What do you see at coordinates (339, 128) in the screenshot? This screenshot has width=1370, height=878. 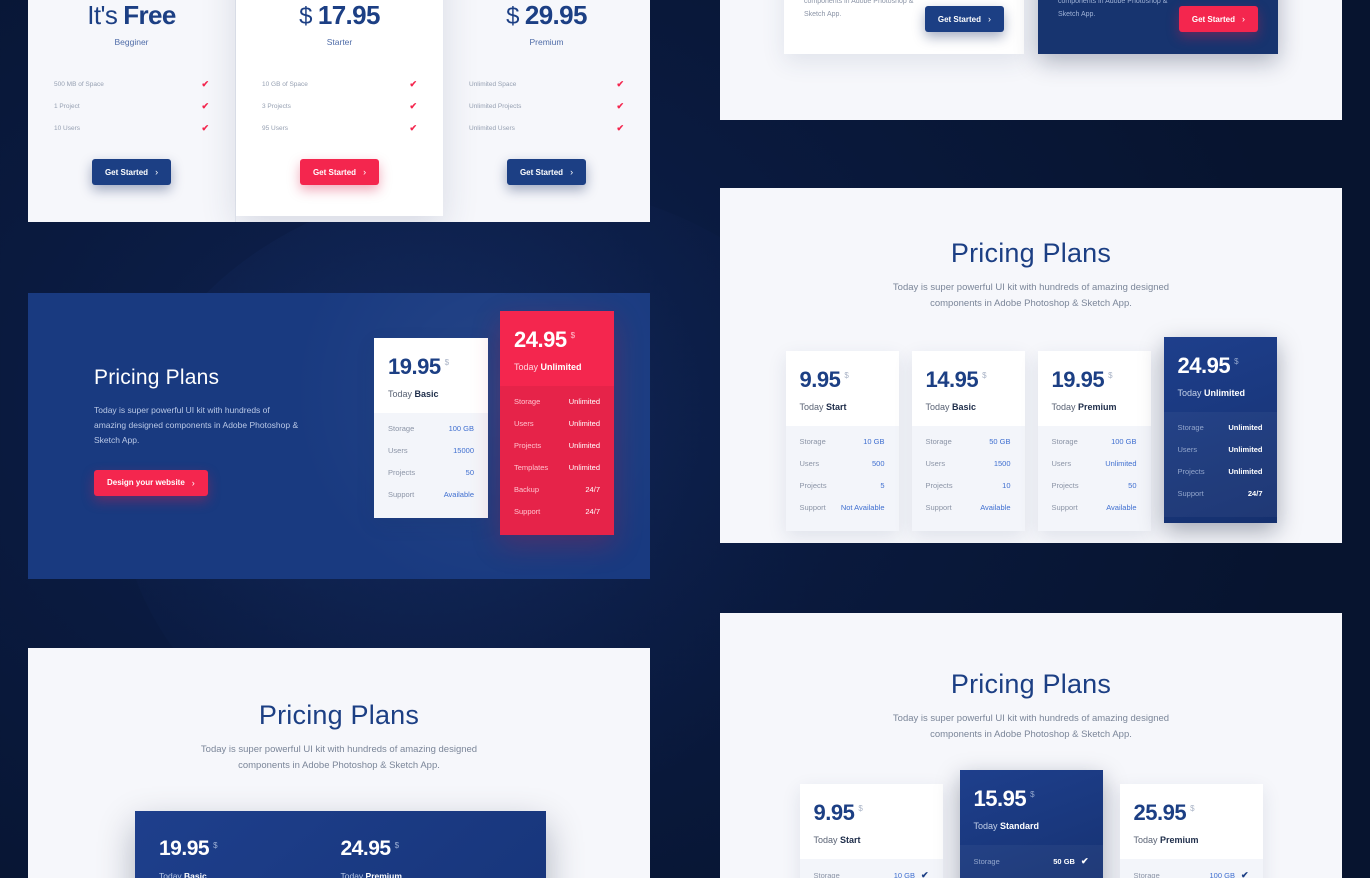 I see `feature-row: 95 Users ✔` at bounding box center [339, 128].